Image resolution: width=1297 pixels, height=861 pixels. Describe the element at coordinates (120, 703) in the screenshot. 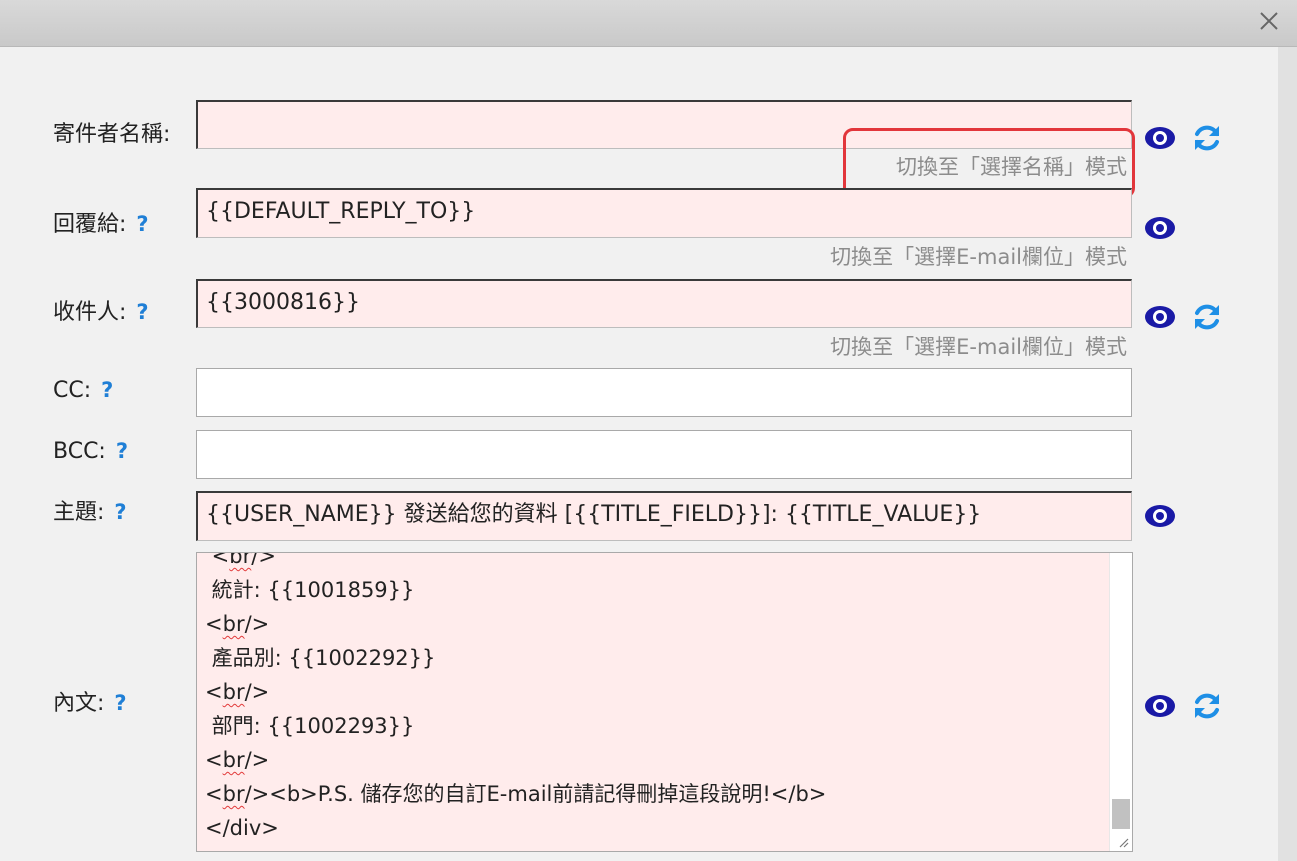

I see `body-help: ?` at that location.